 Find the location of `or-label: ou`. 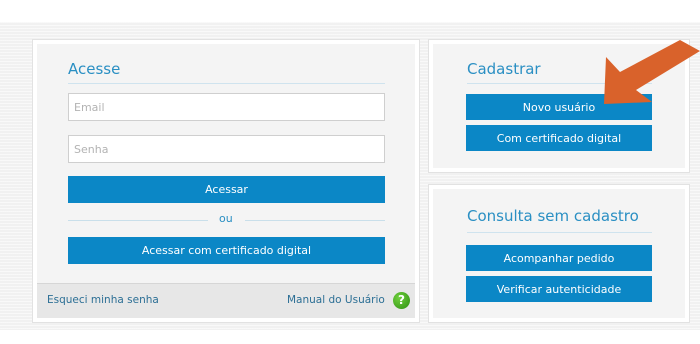

or-label: ou is located at coordinates (226, 218).